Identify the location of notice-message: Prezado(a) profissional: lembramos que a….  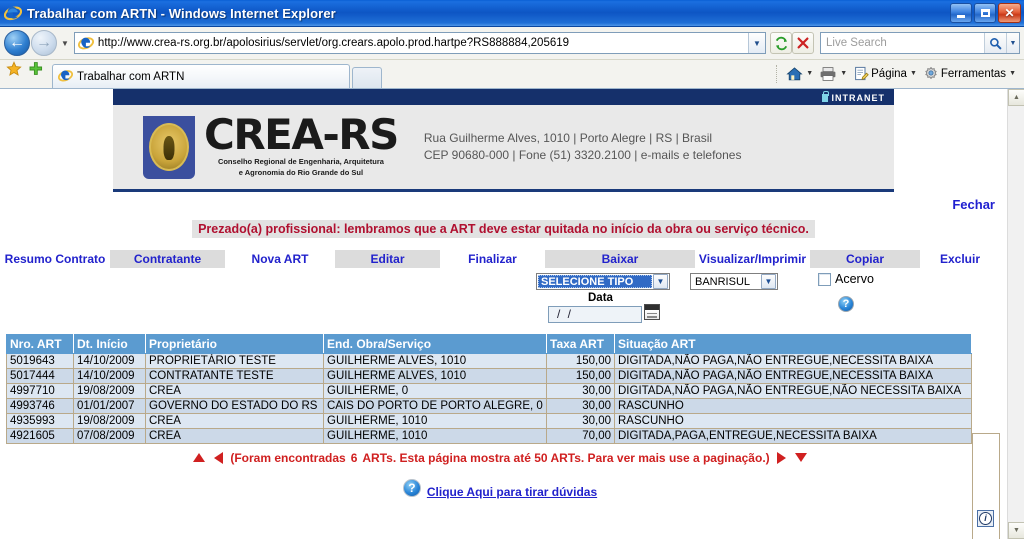
(503, 229).